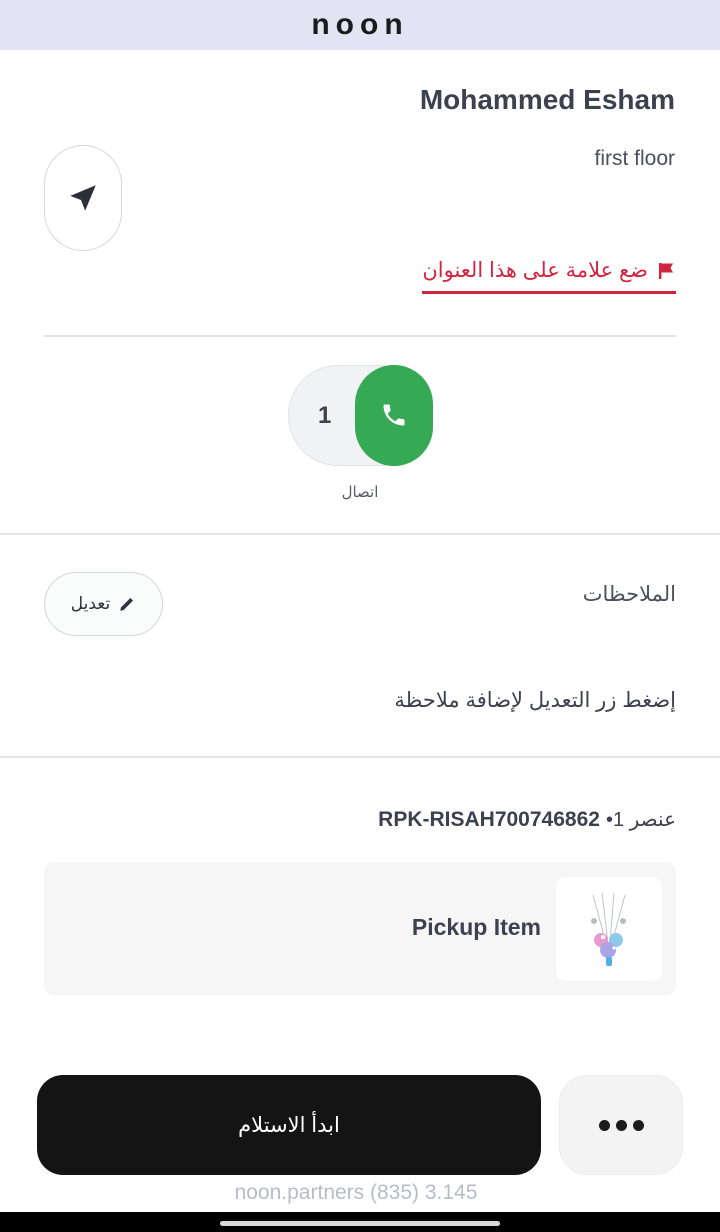 The width and height of the screenshot is (720, 1232). I want to click on more-options-button, so click(621, 1125).